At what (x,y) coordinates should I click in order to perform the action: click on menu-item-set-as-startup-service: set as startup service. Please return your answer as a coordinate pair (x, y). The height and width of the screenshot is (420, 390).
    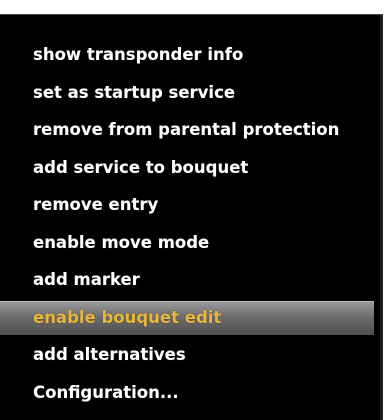
    Looking at the image, I should click on (191, 93).